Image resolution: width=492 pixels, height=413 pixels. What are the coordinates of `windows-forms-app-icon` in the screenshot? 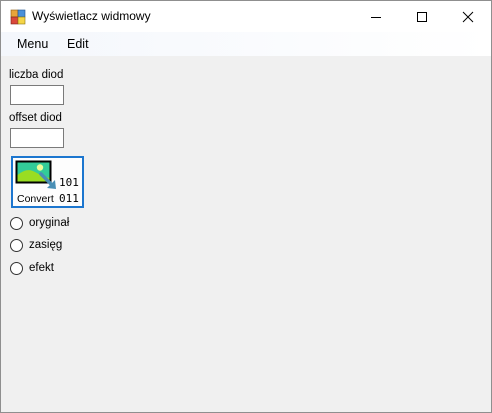 It's located at (18, 17).